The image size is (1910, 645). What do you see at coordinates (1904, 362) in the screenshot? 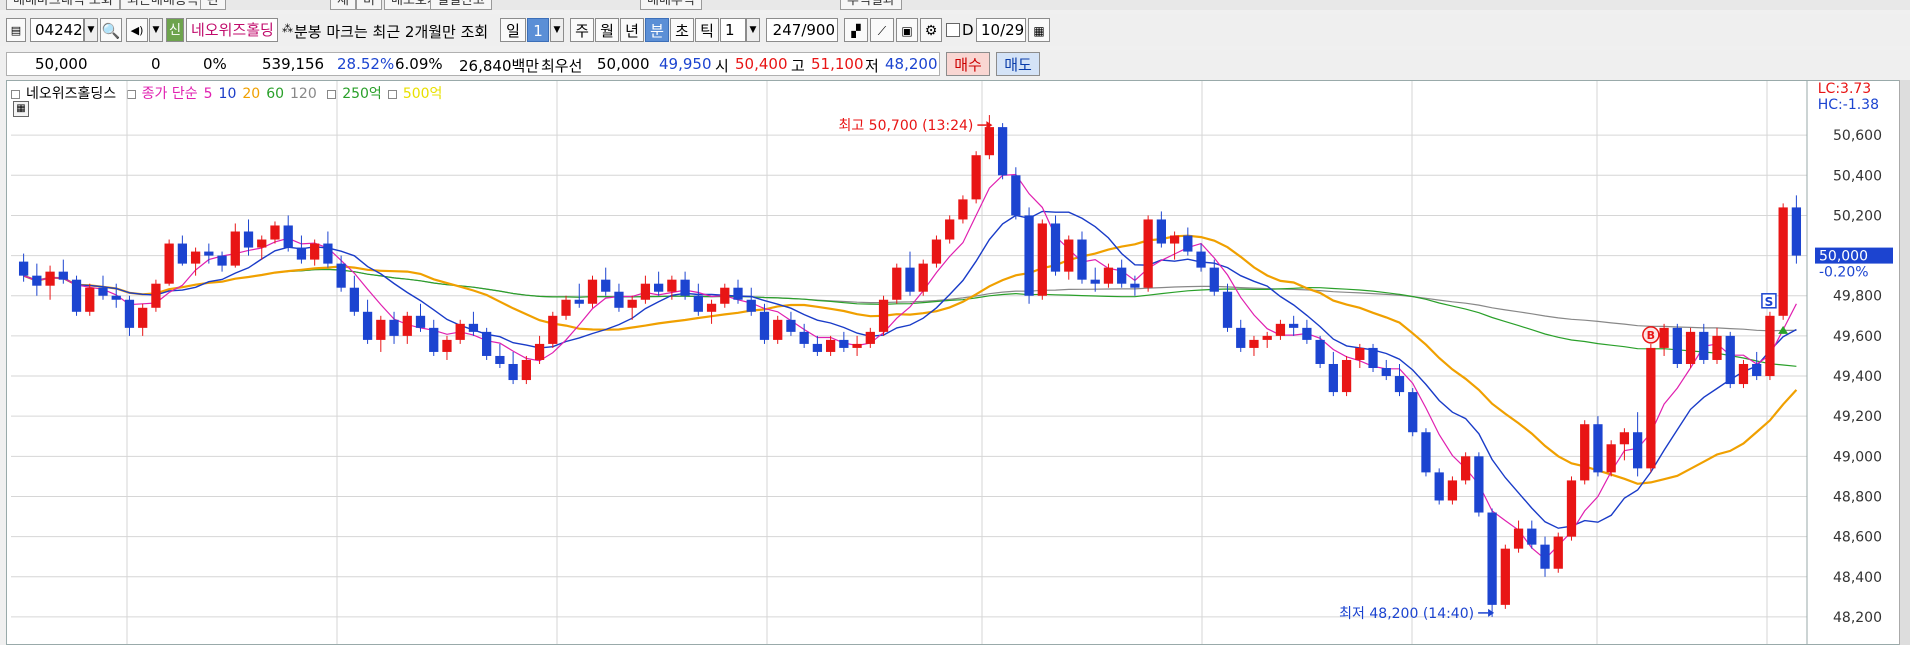
I see `vertical-scrollbar` at bounding box center [1904, 362].